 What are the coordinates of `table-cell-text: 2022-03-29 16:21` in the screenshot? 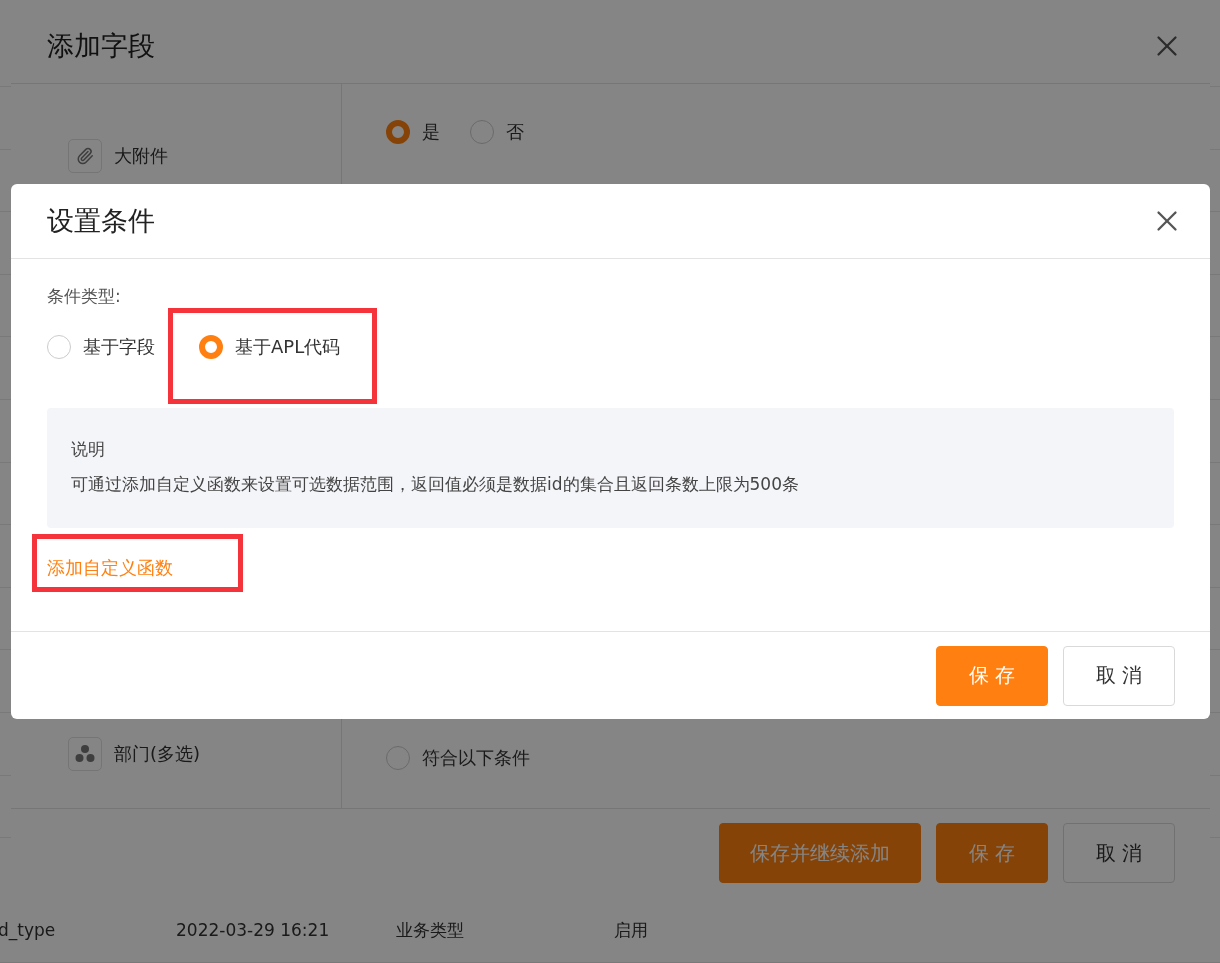 It's located at (253, 930).